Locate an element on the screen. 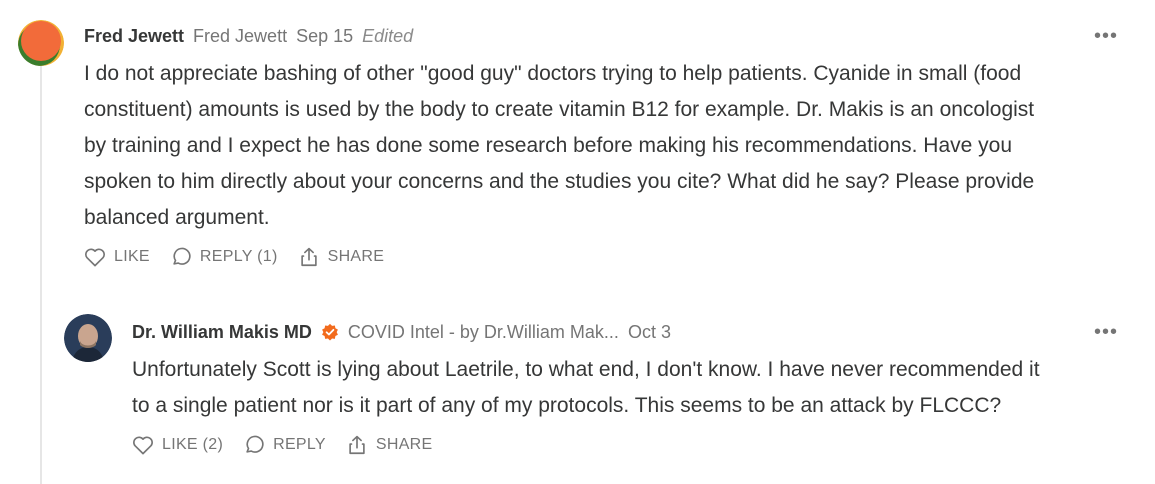 This screenshot has height=484, width=1155. author-name: Fred Jewett is located at coordinates (134, 36).